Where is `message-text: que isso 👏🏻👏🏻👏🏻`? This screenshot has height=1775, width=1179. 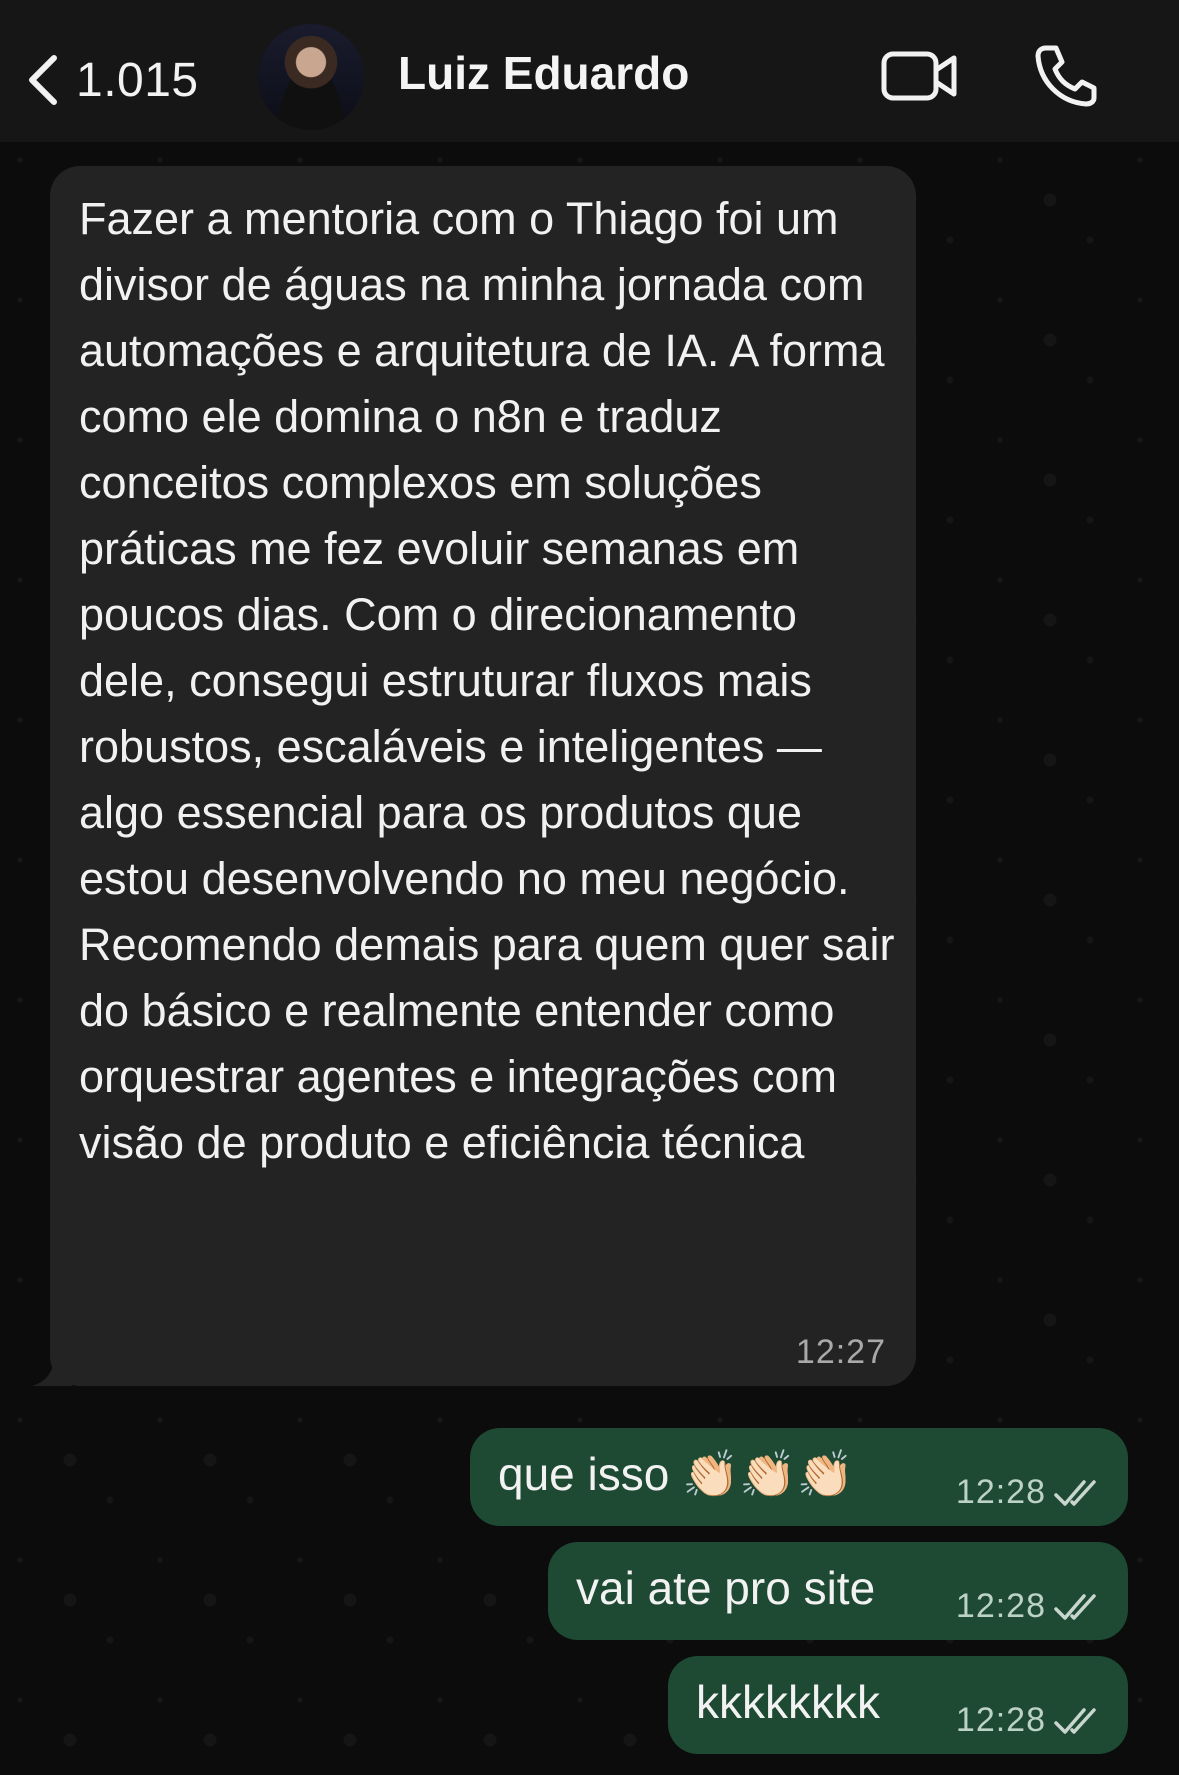
message-text: que isso 👏🏻👏🏻👏🏻 is located at coordinates (676, 1474).